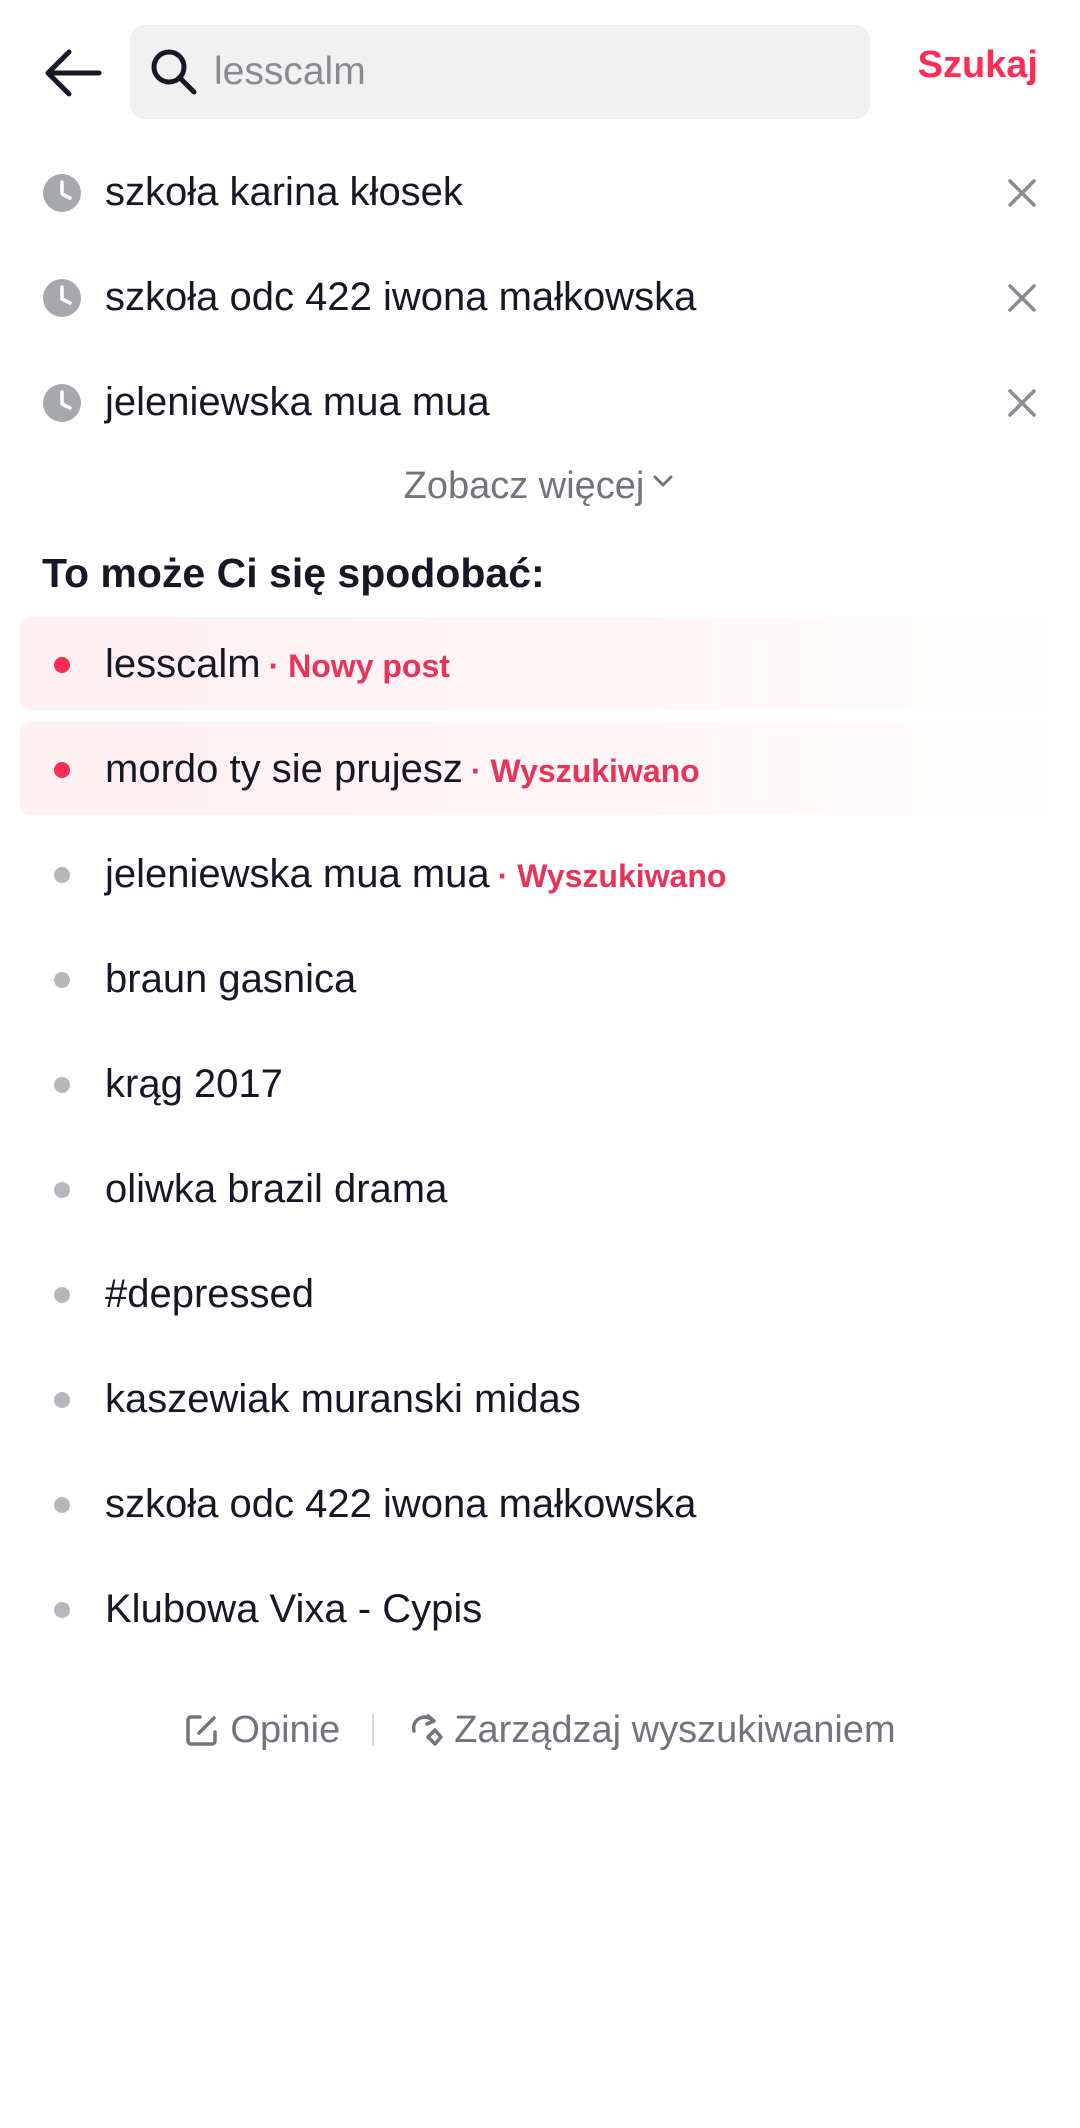 This screenshot has height=2128, width=1080. What do you see at coordinates (373, 1730) in the screenshot?
I see `footer-divider` at bounding box center [373, 1730].